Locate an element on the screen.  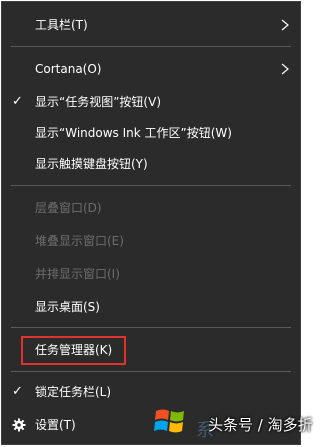
menu-item-label: 设置(T) is located at coordinates (55, 425).